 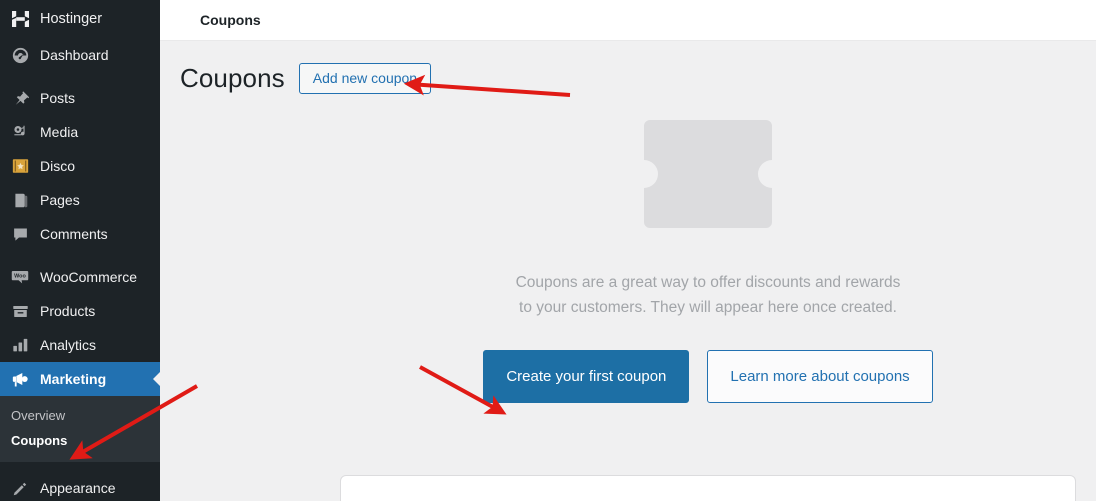 I want to click on sidebar-item-products: Products, so click(x=80, y=311).